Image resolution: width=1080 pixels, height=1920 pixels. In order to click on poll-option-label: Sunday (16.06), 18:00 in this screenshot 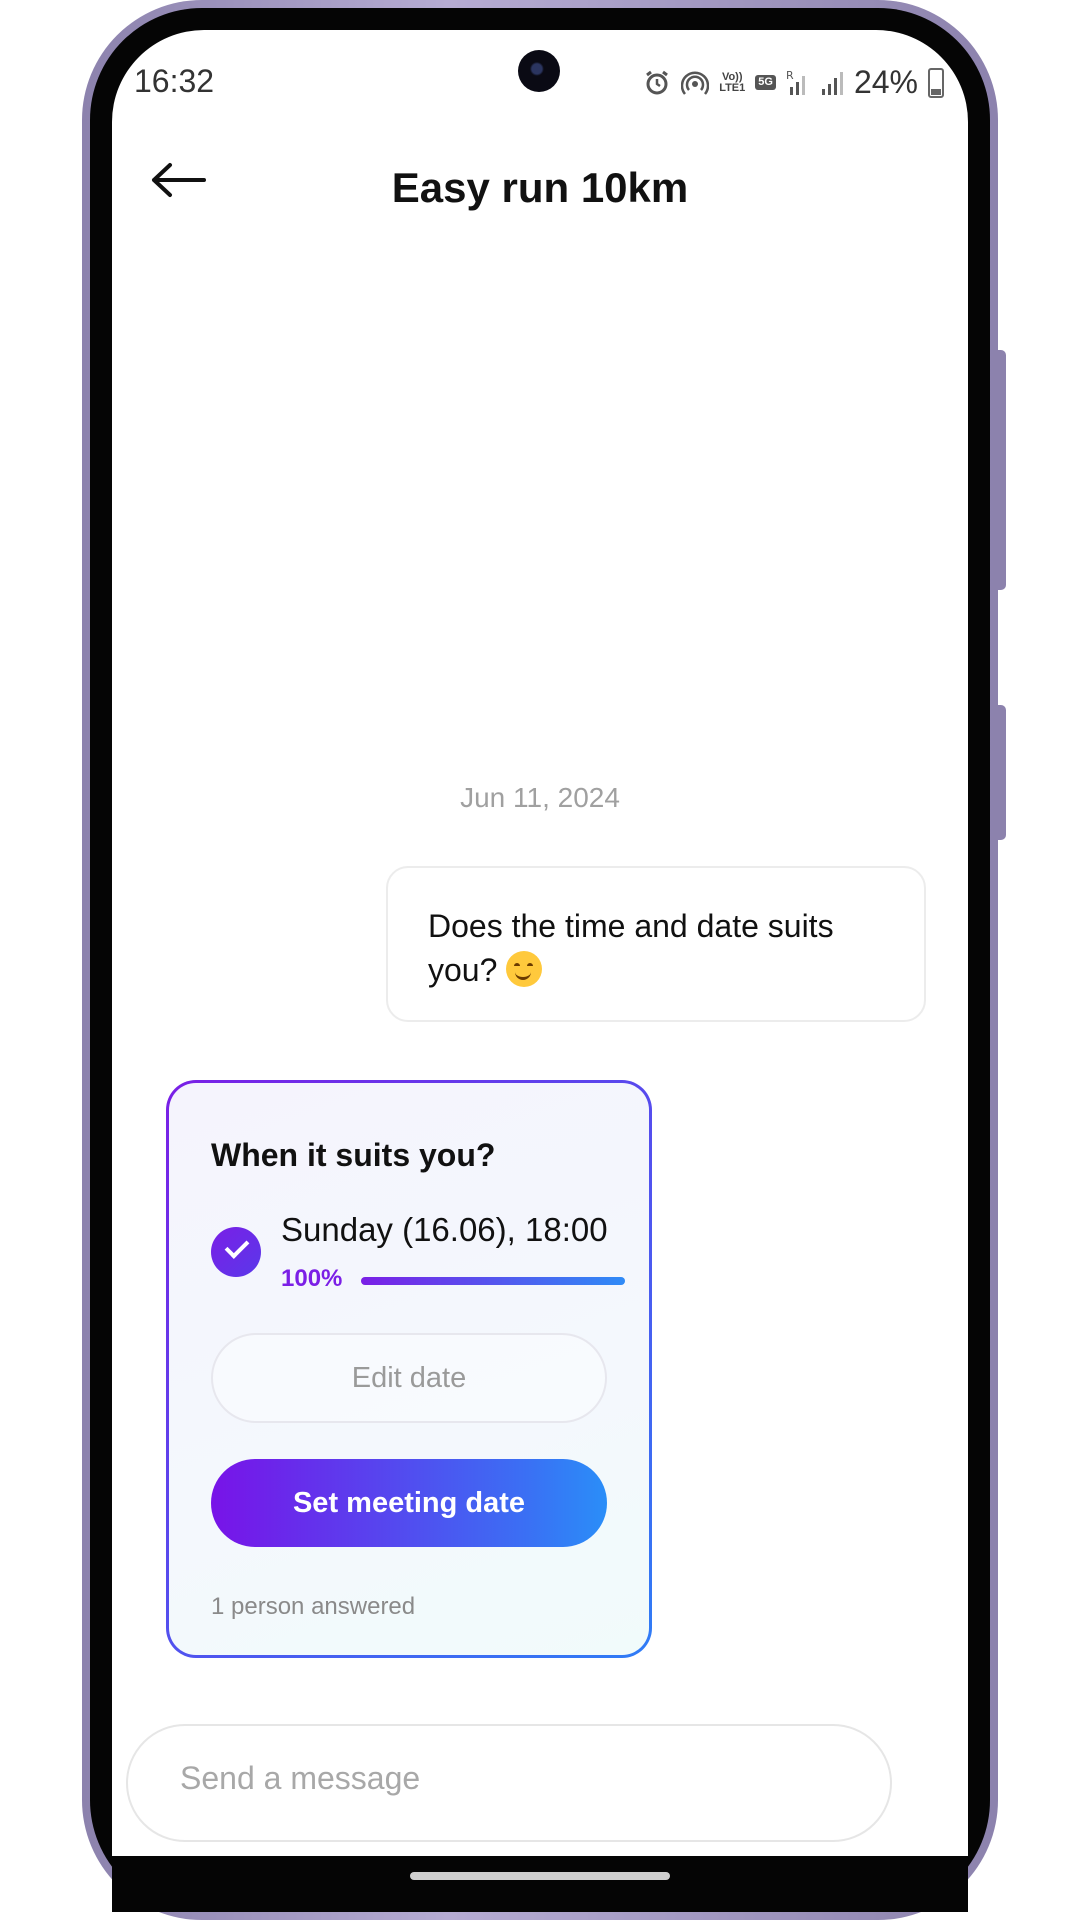, I will do `click(444, 1230)`.